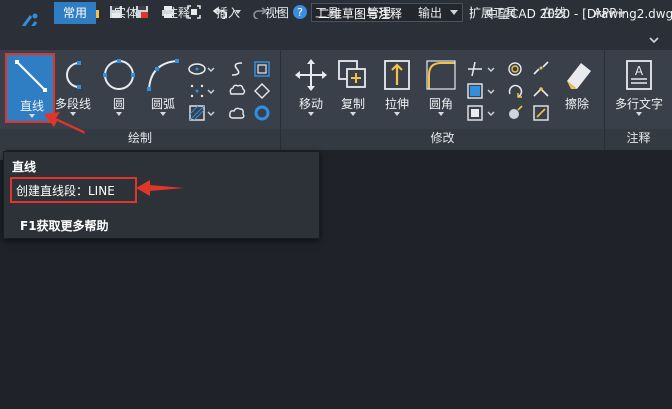 This screenshot has height=409, width=672. I want to click on annotation-arrows, so click(114, 154).